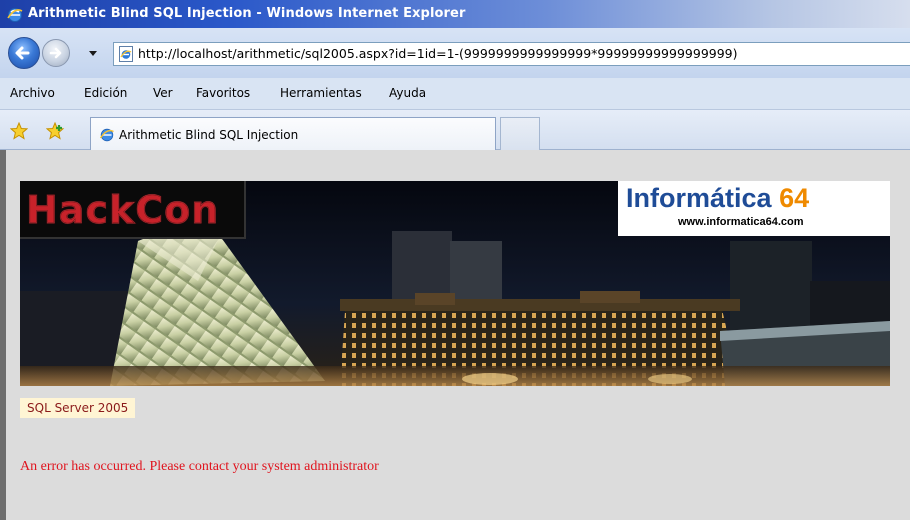 The width and height of the screenshot is (910, 520). What do you see at coordinates (223, 93) in the screenshot?
I see `menu-favoritos: Favoritos` at bounding box center [223, 93].